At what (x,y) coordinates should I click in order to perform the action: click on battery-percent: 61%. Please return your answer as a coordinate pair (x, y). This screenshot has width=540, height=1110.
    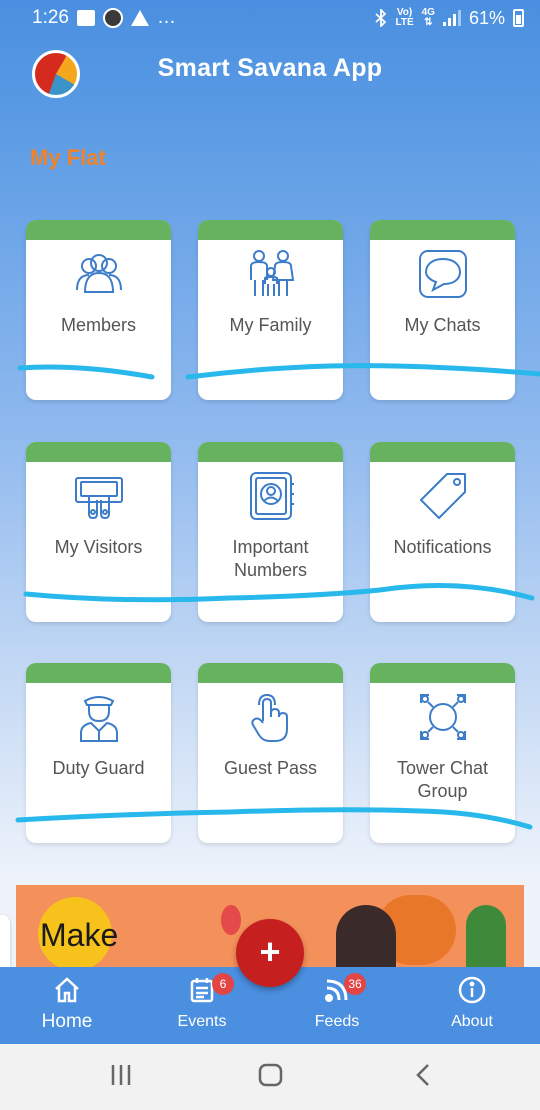
    Looking at the image, I should click on (486, 17).